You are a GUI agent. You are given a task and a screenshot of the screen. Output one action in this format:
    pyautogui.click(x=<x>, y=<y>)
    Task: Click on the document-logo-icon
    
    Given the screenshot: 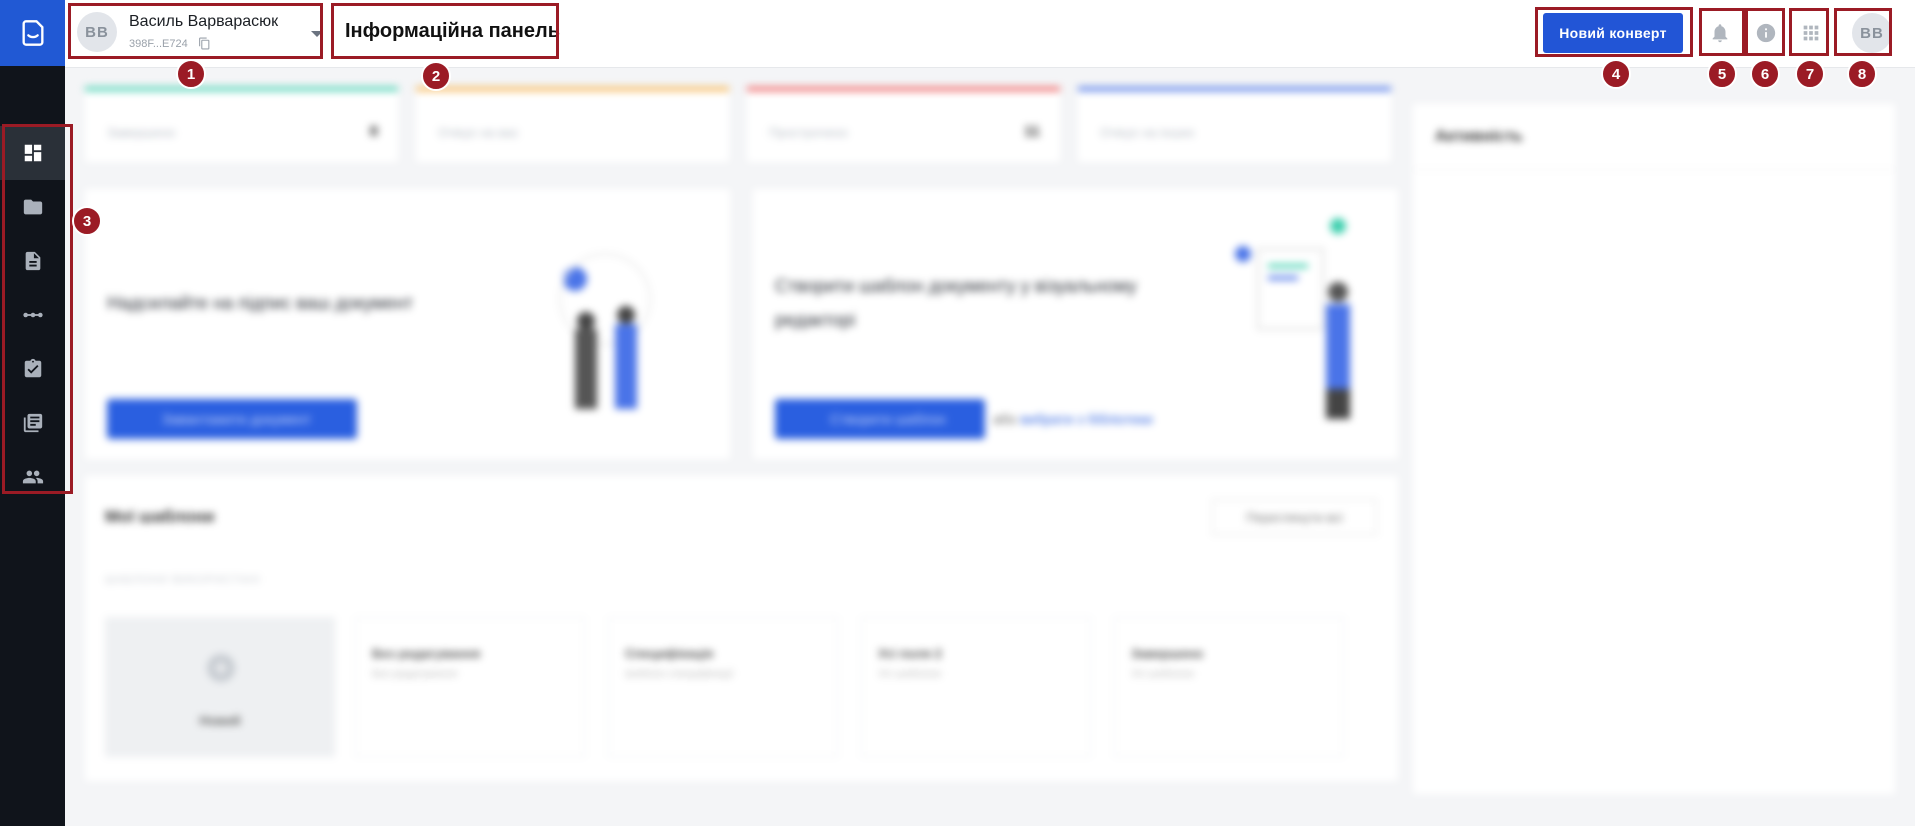 What is the action you would take?
    pyautogui.click(x=32, y=33)
    